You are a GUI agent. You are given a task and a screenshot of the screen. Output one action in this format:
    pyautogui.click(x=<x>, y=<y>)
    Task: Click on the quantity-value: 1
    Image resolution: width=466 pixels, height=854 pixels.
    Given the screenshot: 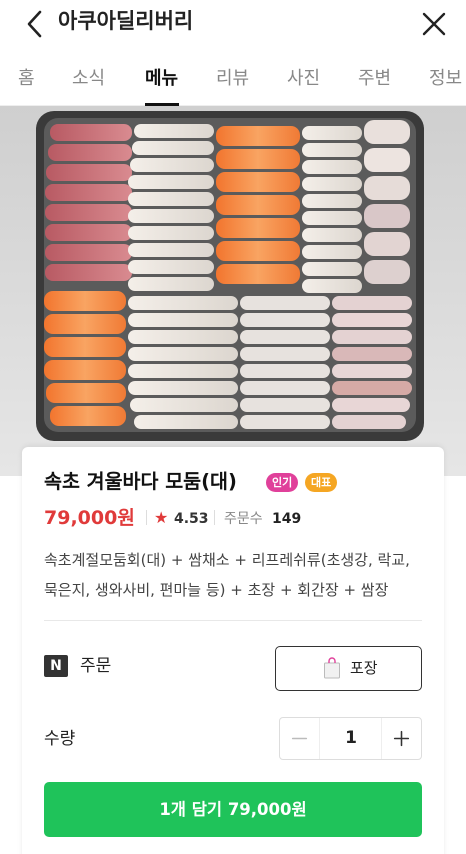 What is the action you would take?
    pyautogui.click(x=351, y=738)
    